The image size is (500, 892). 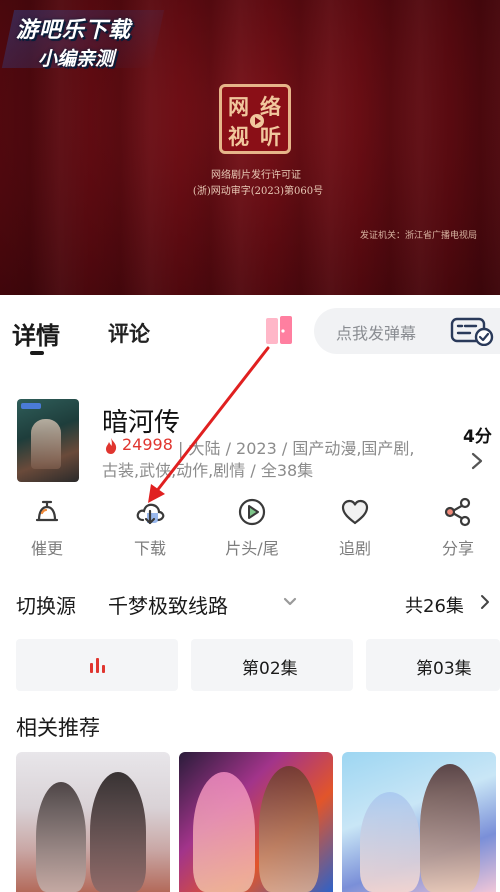 I want to click on show-title: 暗河传, so click(x=141, y=423).